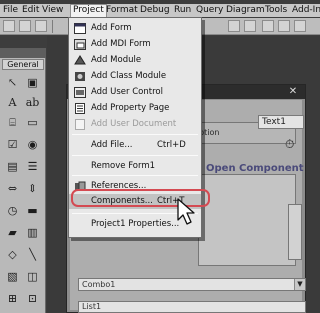 The height and width of the screenshot is (313, 320). Describe the element at coordinates (32, 102) in the screenshot. I see `textbox-icon: ab` at that location.